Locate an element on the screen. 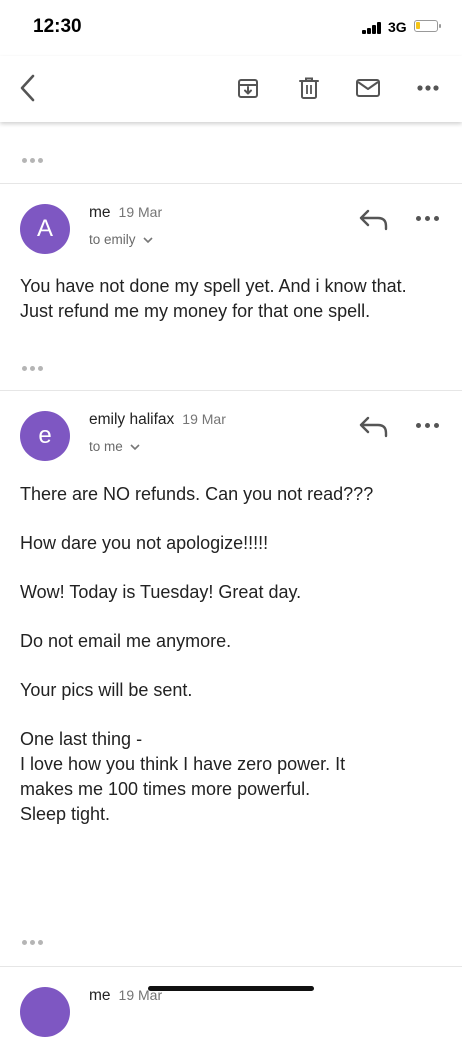 The height and width of the screenshot is (1037, 462). archive-icon is located at coordinates (248, 88).